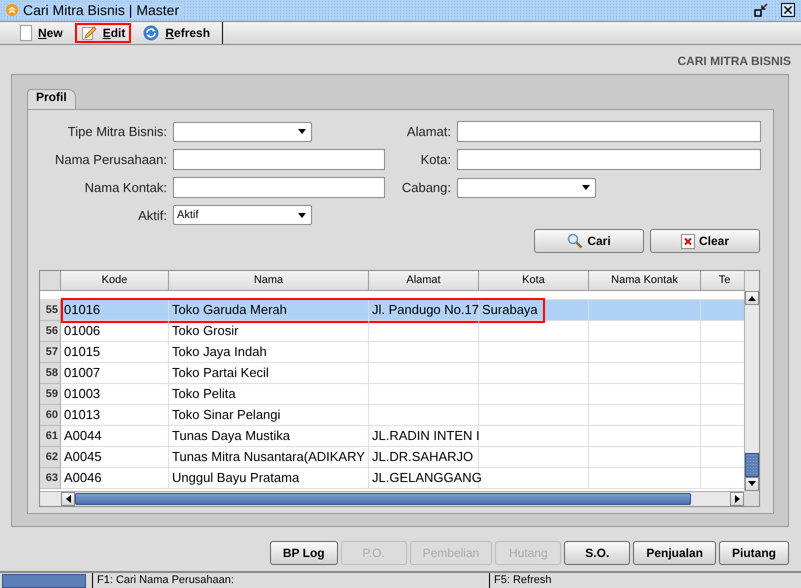  Describe the element at coordinates (754, 552) in the screenshot. I see `action-button: Piutang` at that location.